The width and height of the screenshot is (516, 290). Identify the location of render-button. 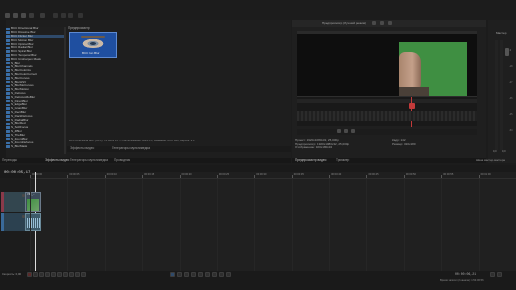
(42, 15).